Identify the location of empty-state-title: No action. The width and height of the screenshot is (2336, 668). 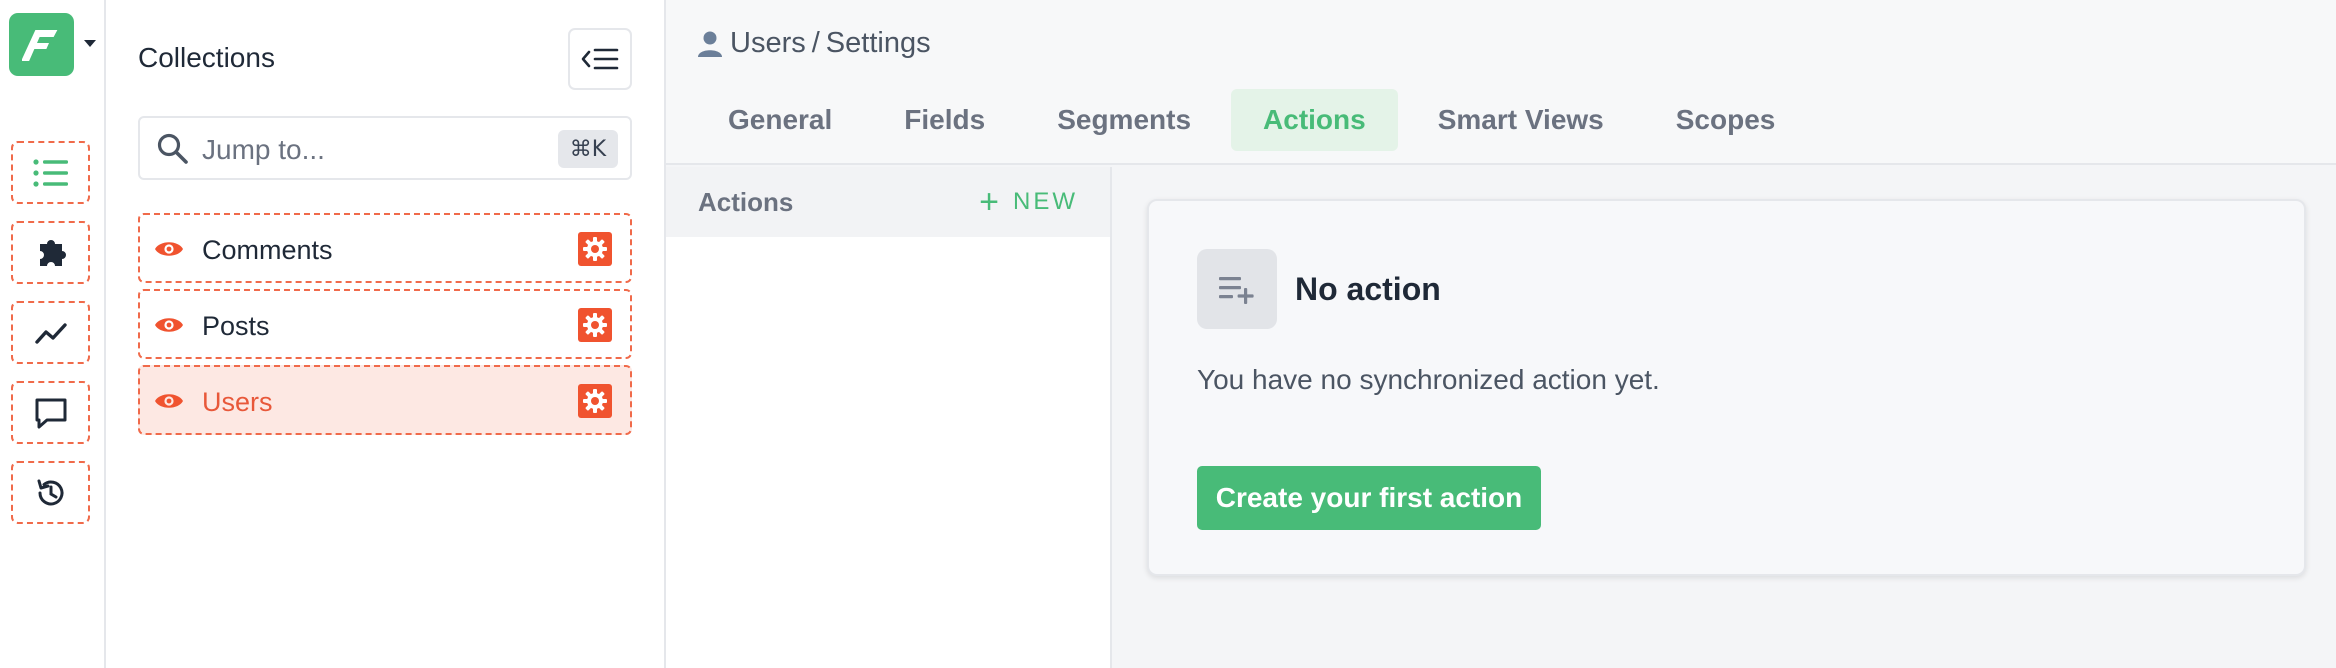
(1368, 289).